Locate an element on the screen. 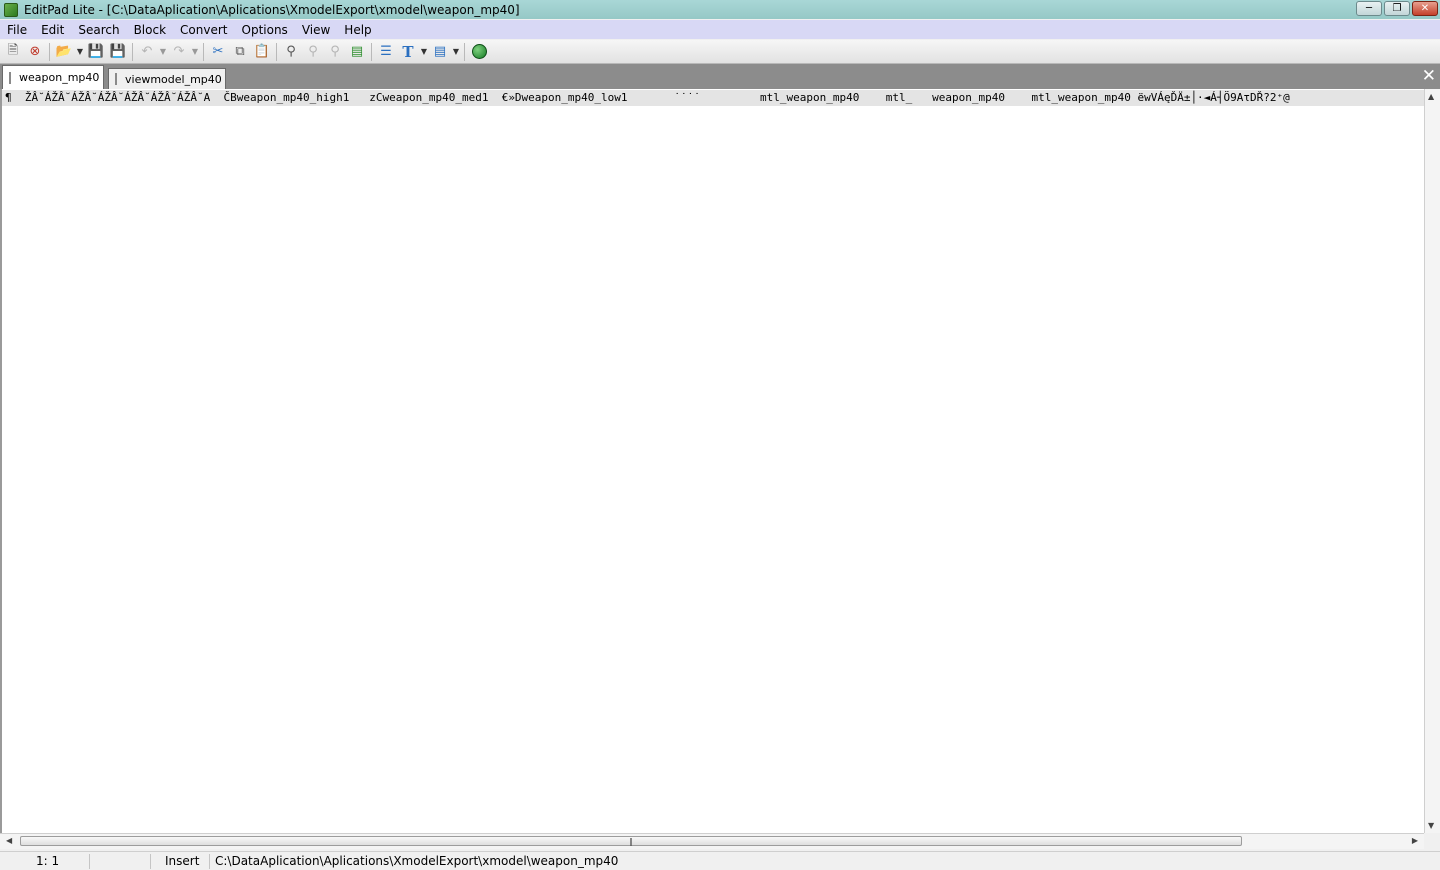  new-file-icon: 🗎 is located at coordinates (13, 52).